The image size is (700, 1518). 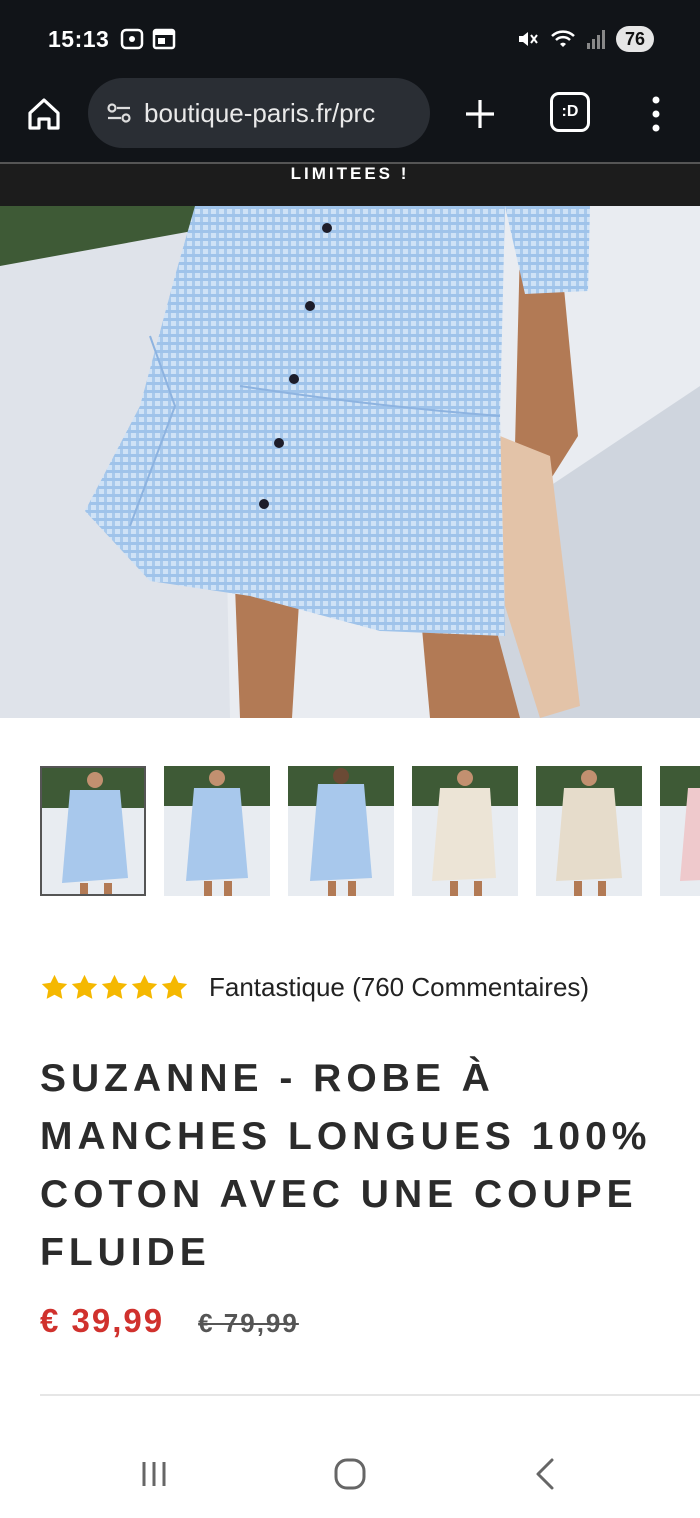 I want to click on window-icon, so click(x=164, y=39).